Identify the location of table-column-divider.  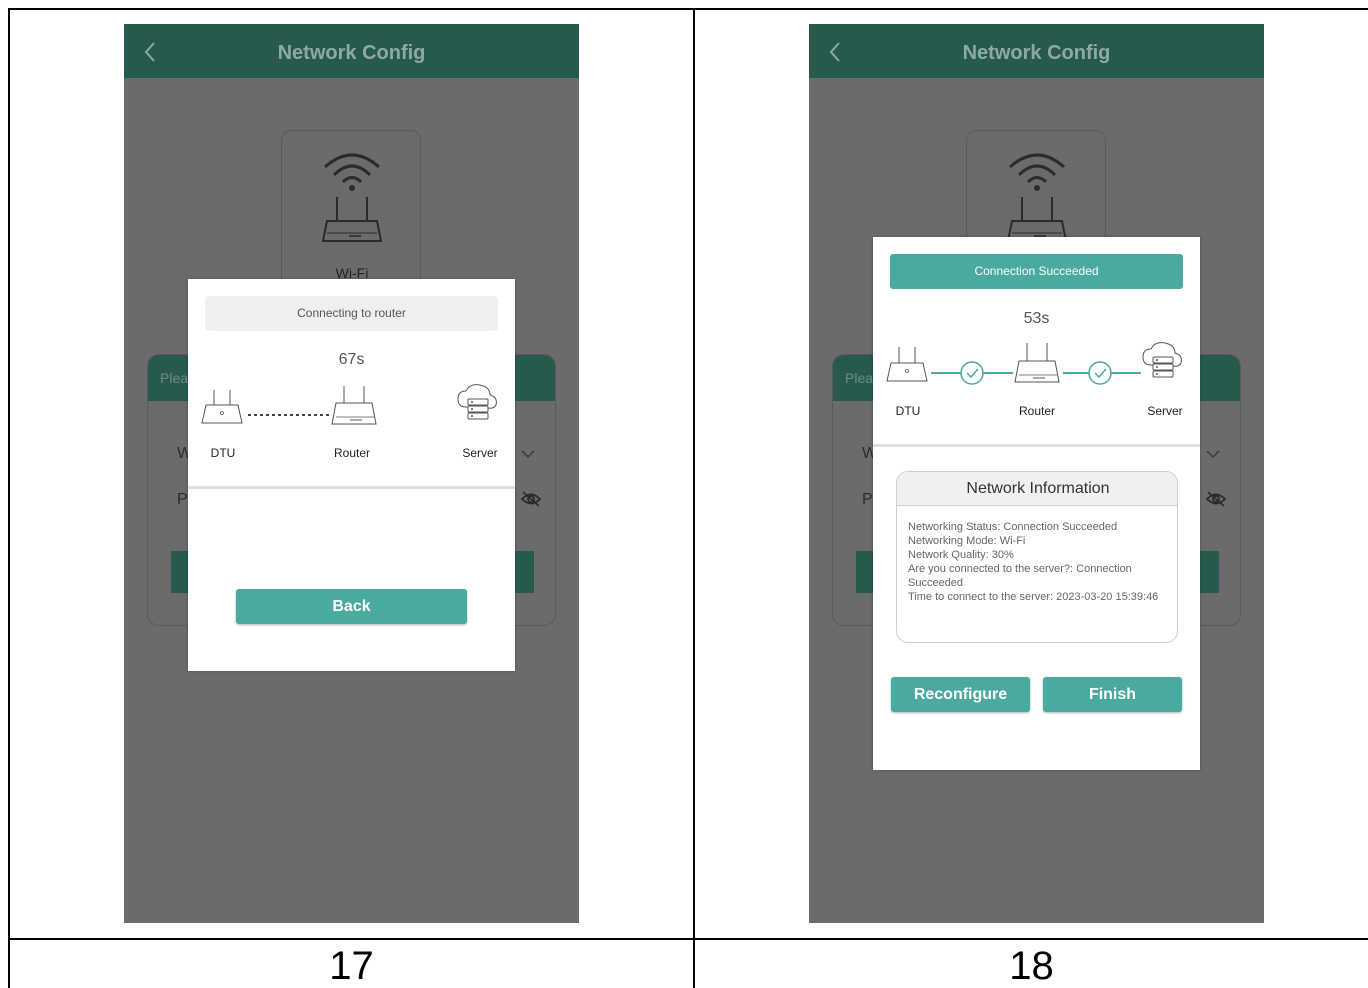
(694, 498).